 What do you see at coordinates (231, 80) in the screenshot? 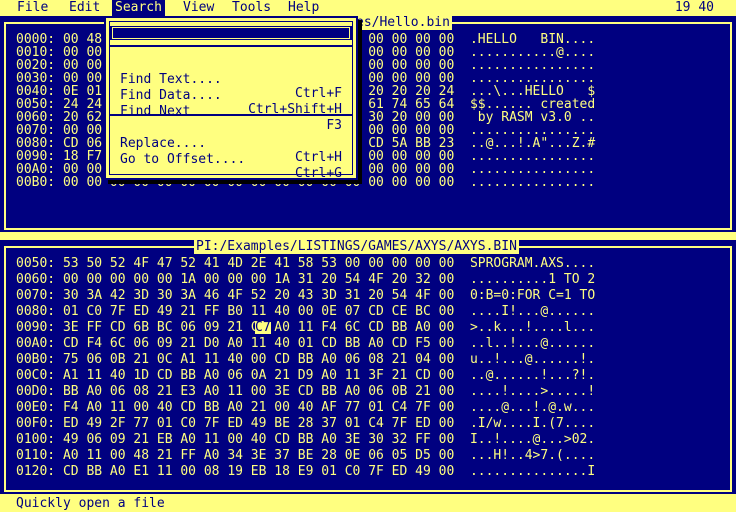
I see `menu-item-find-text: Find Text.... Ctrl+F` at bounding box center [231, 80].